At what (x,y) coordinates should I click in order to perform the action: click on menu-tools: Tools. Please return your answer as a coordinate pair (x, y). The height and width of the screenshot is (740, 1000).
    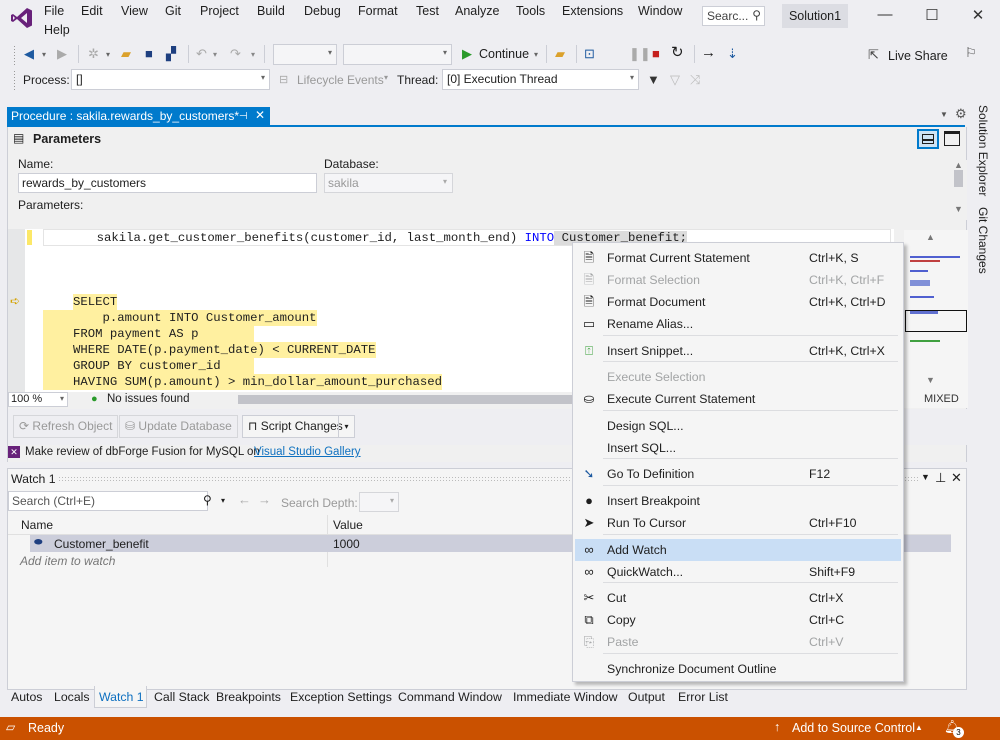
    Looking at the image, I should click on (530, 11).